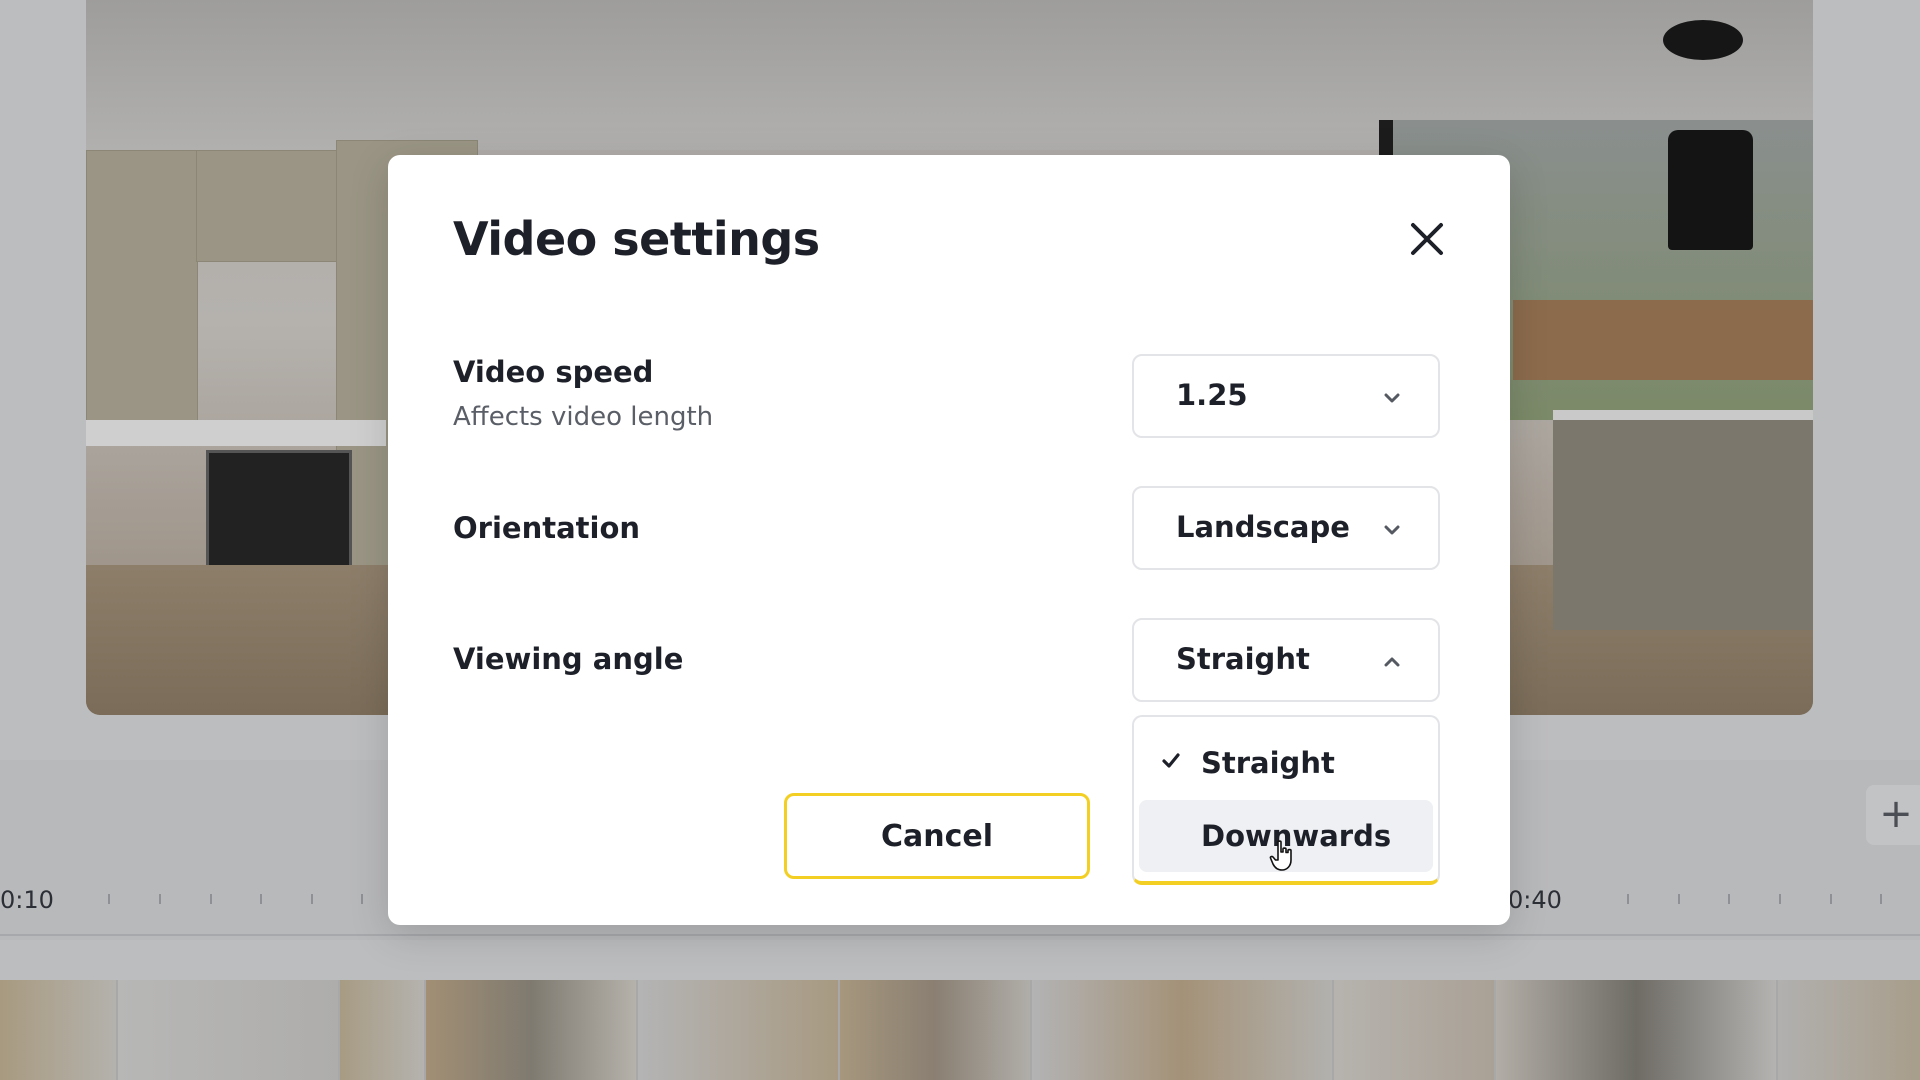  I want to click on preview-pendant-mount, so click(1703, 40).